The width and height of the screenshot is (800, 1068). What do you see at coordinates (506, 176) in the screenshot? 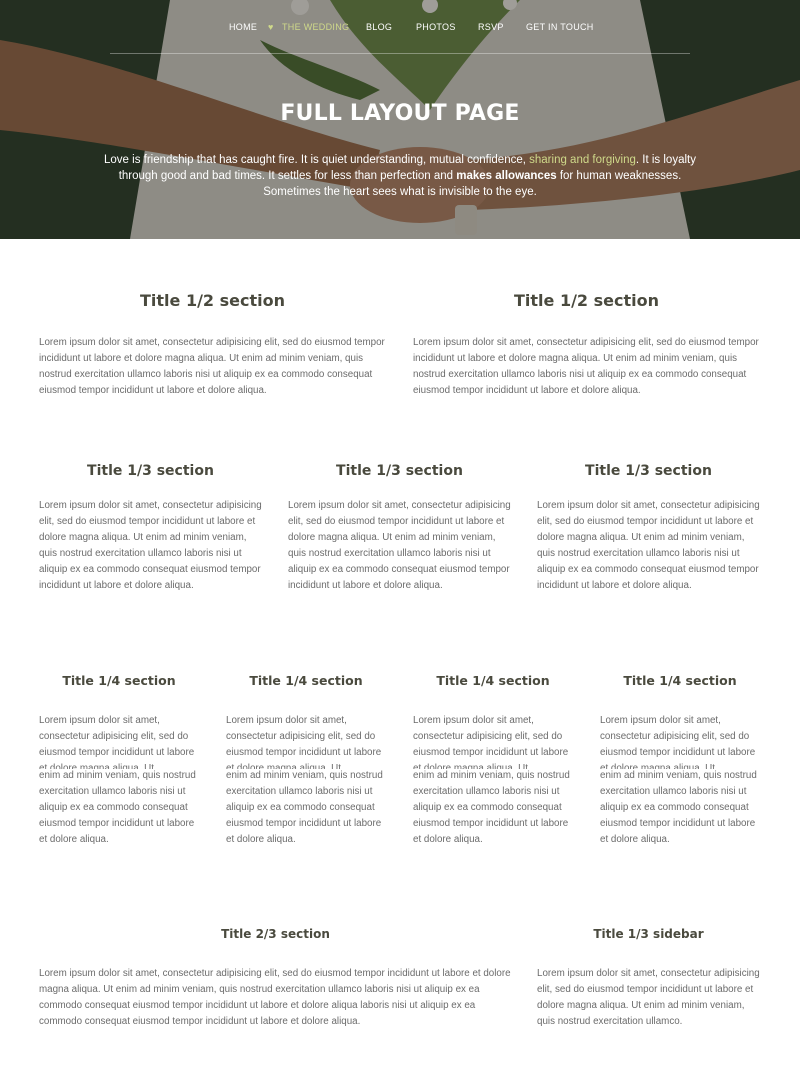
I see `hero-quote-bold: makes allowances` at bounding box center [506, 176].